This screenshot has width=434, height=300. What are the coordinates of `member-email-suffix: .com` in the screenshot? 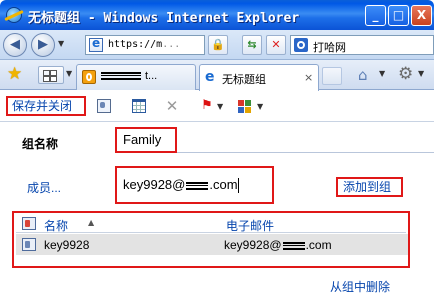 It's located at (318, 245).